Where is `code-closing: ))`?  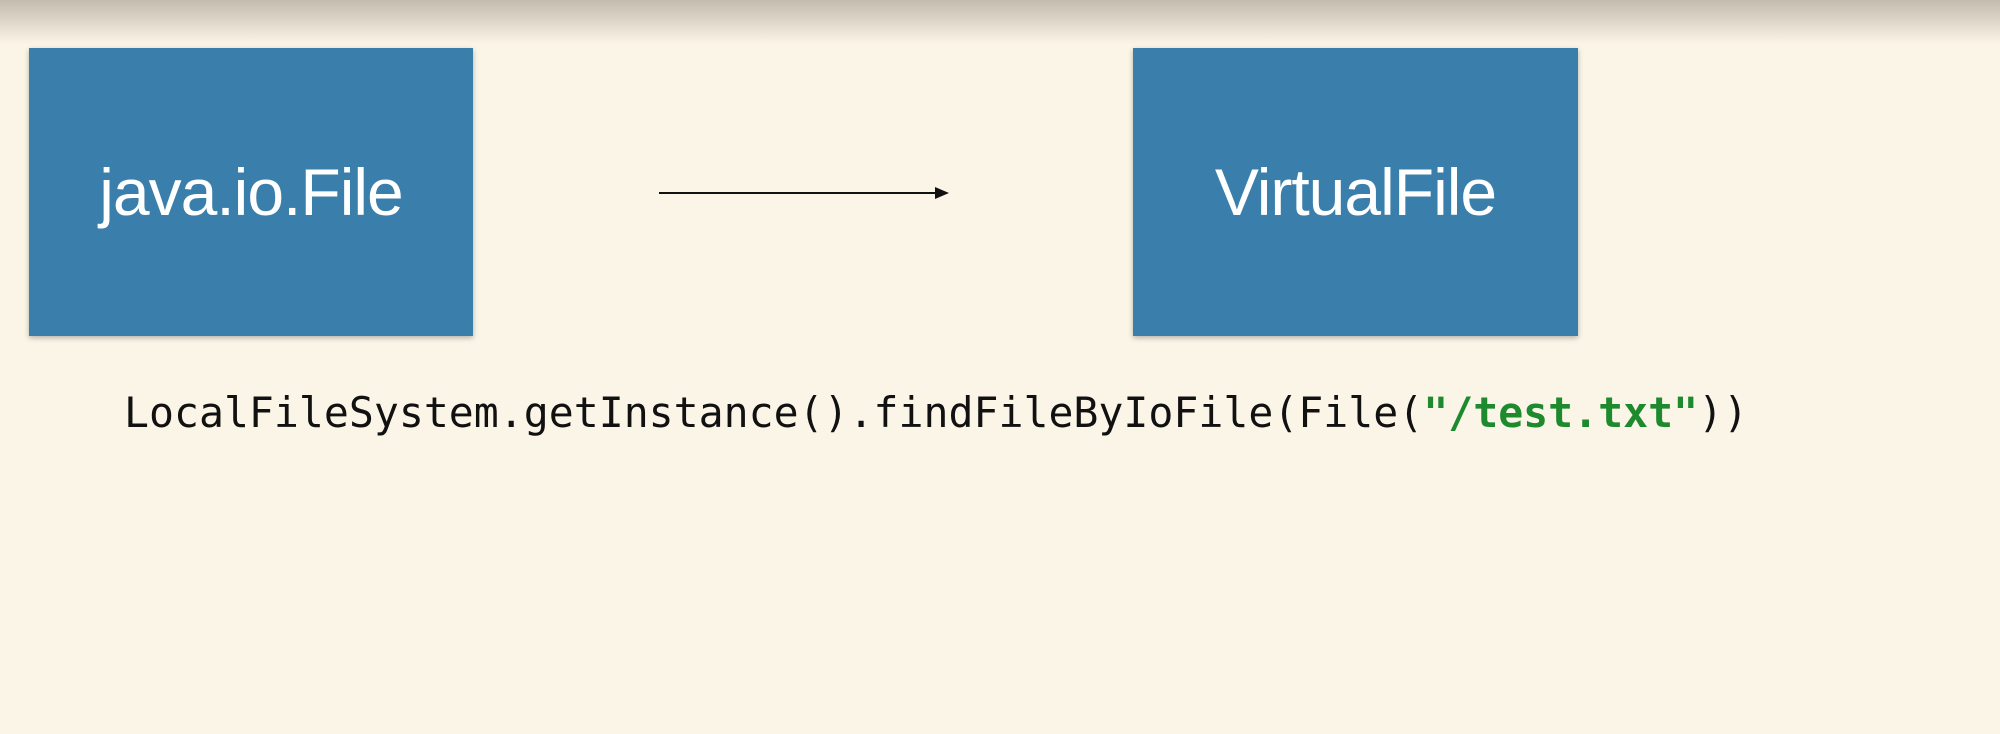
code-closing: )) is located at coordinates (1723, 412).